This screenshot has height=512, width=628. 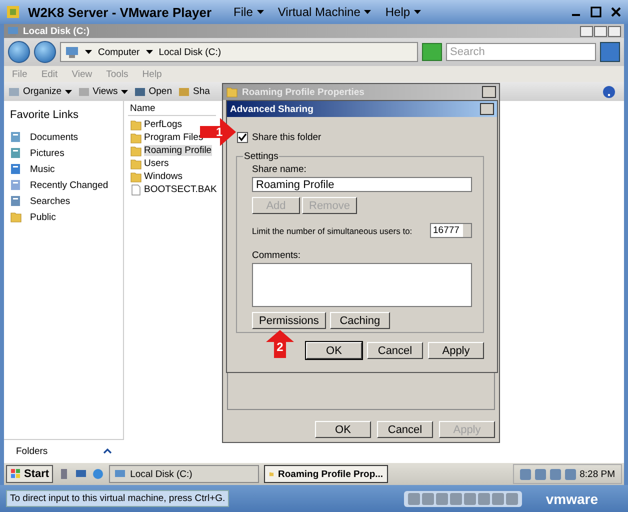 I want to click on menu-item: File, so click(x=249, y=12).